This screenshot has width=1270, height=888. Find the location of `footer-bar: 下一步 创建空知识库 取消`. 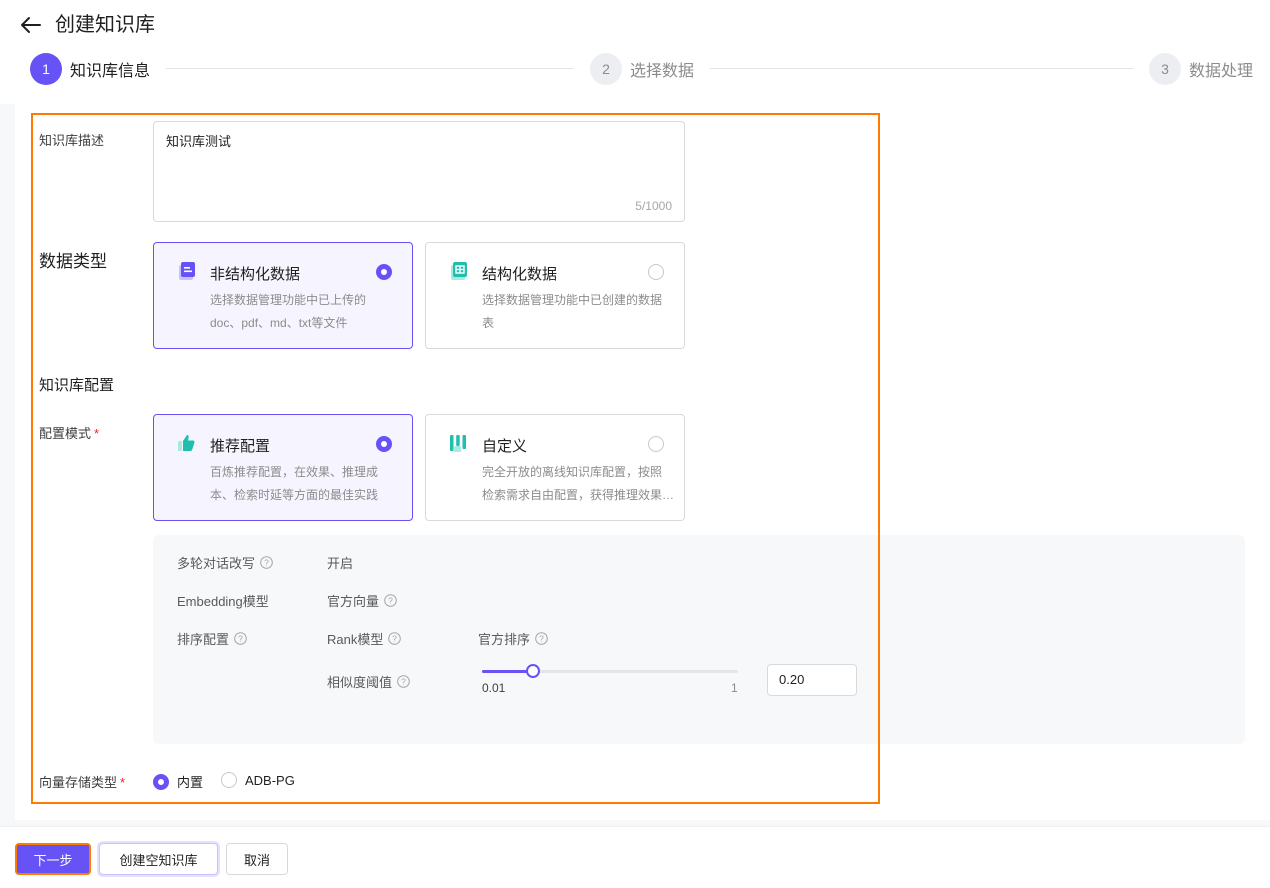

footer-bar: 下一步 创建空知识库 取消 is located at coordinates (635, 857).